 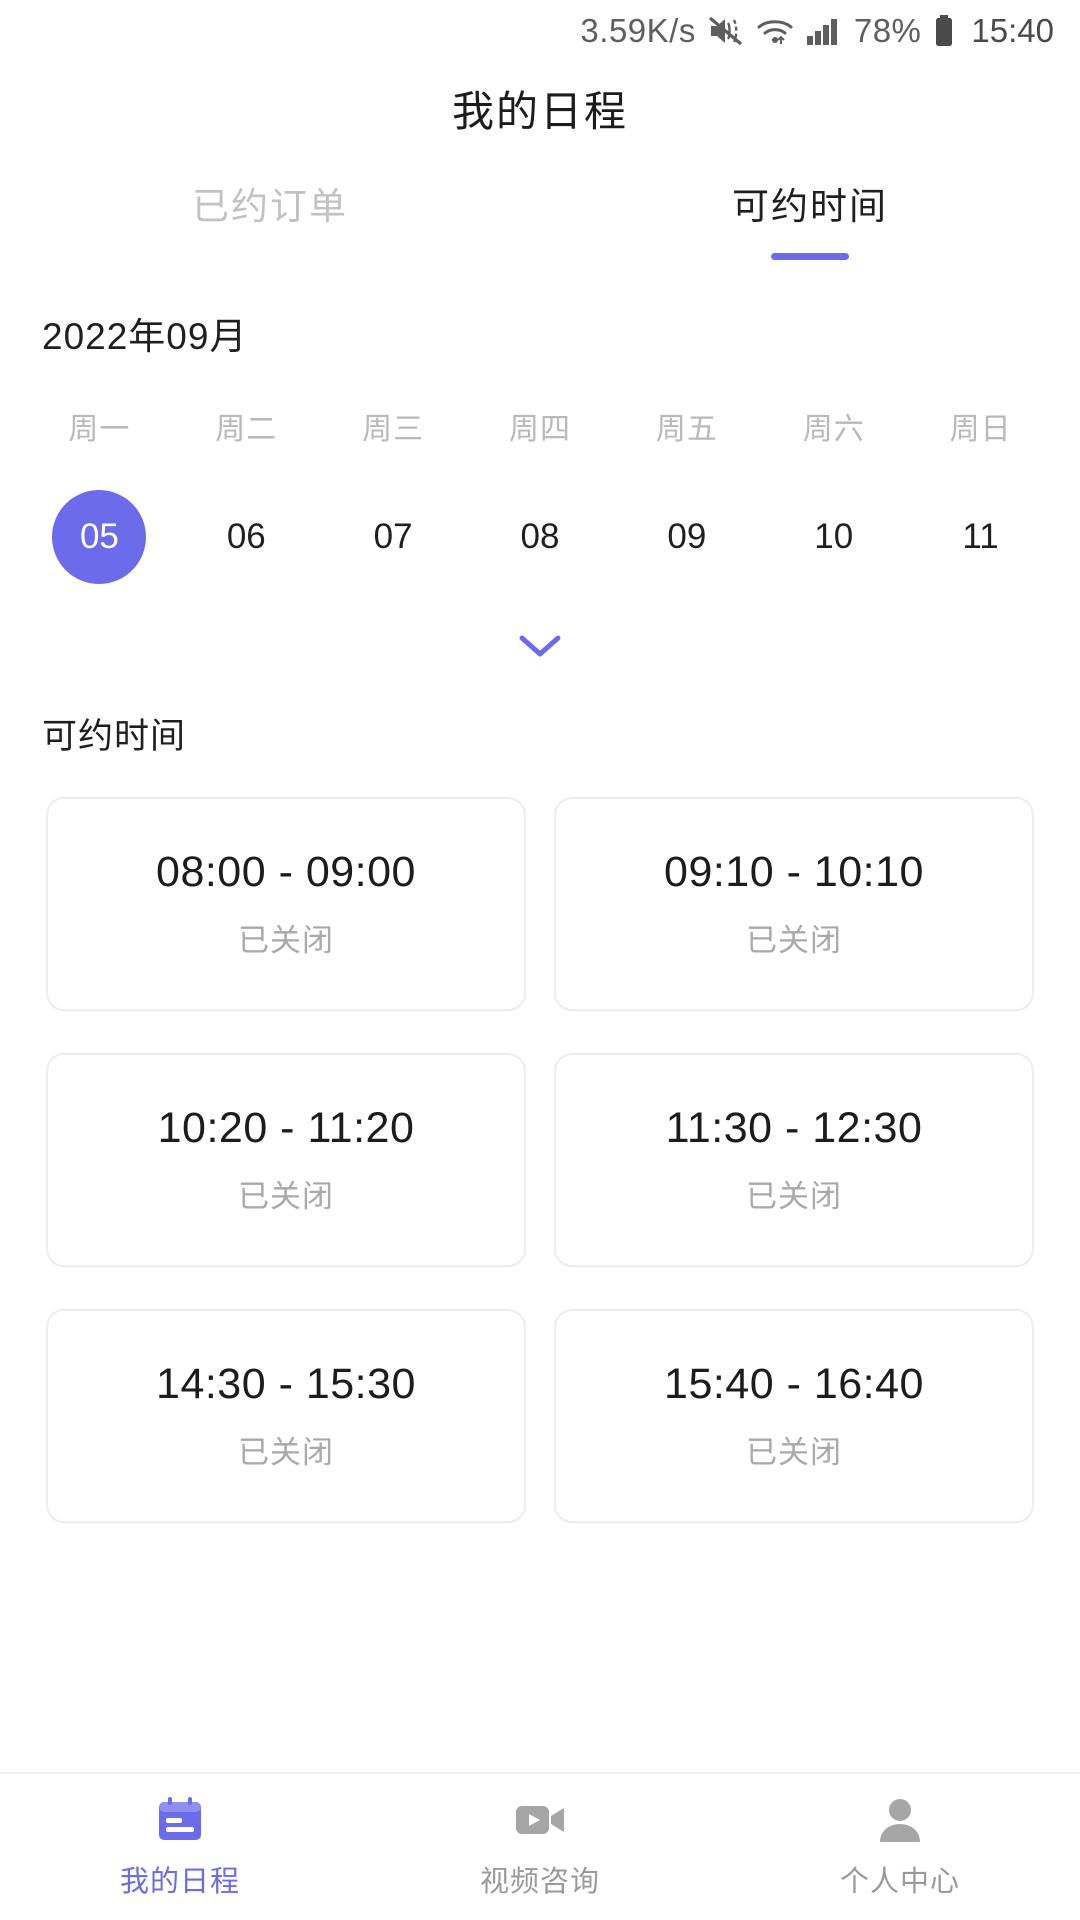 I want to click on clock-text: 15:40, so click(x=1012, y=30).